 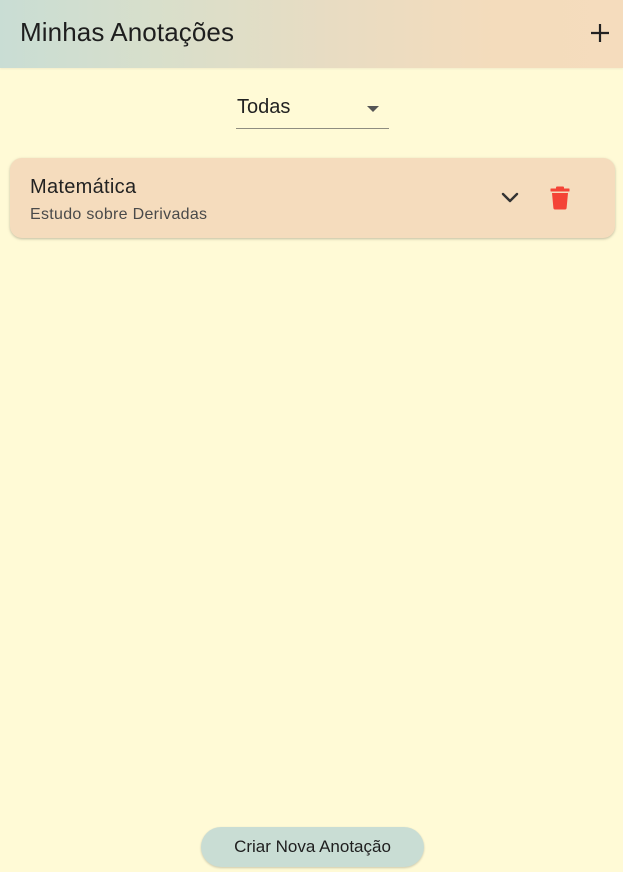 I want to click on plus-icon, so click(x=600, y=33).